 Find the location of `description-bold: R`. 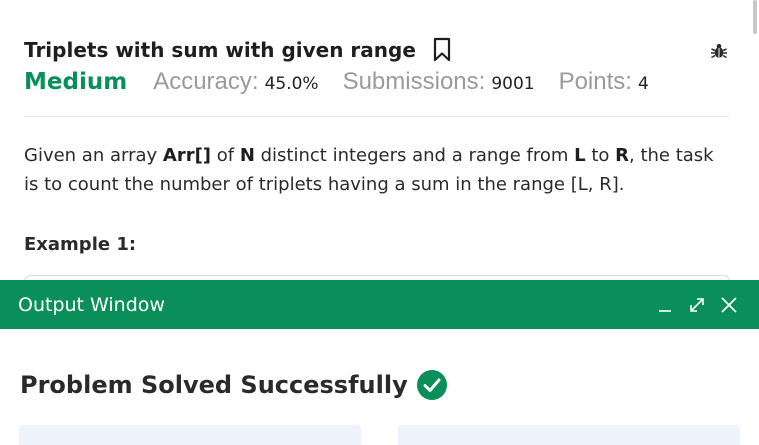

description-bold: R is located at coordinates (622, 155).